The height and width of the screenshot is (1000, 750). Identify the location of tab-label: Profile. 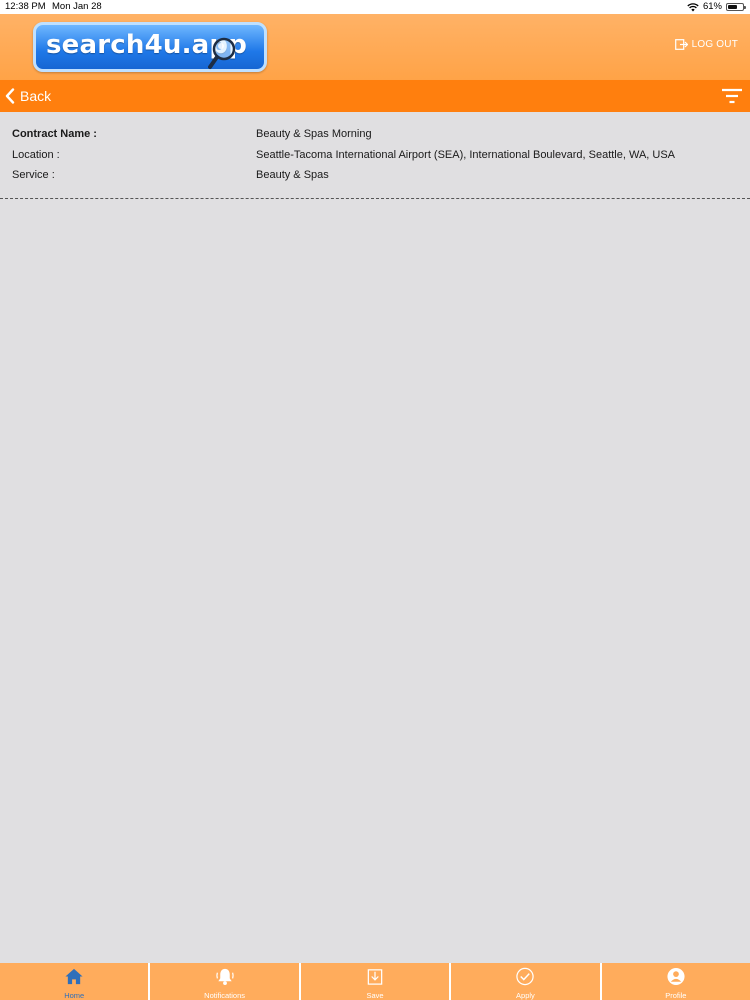
(676, 995).